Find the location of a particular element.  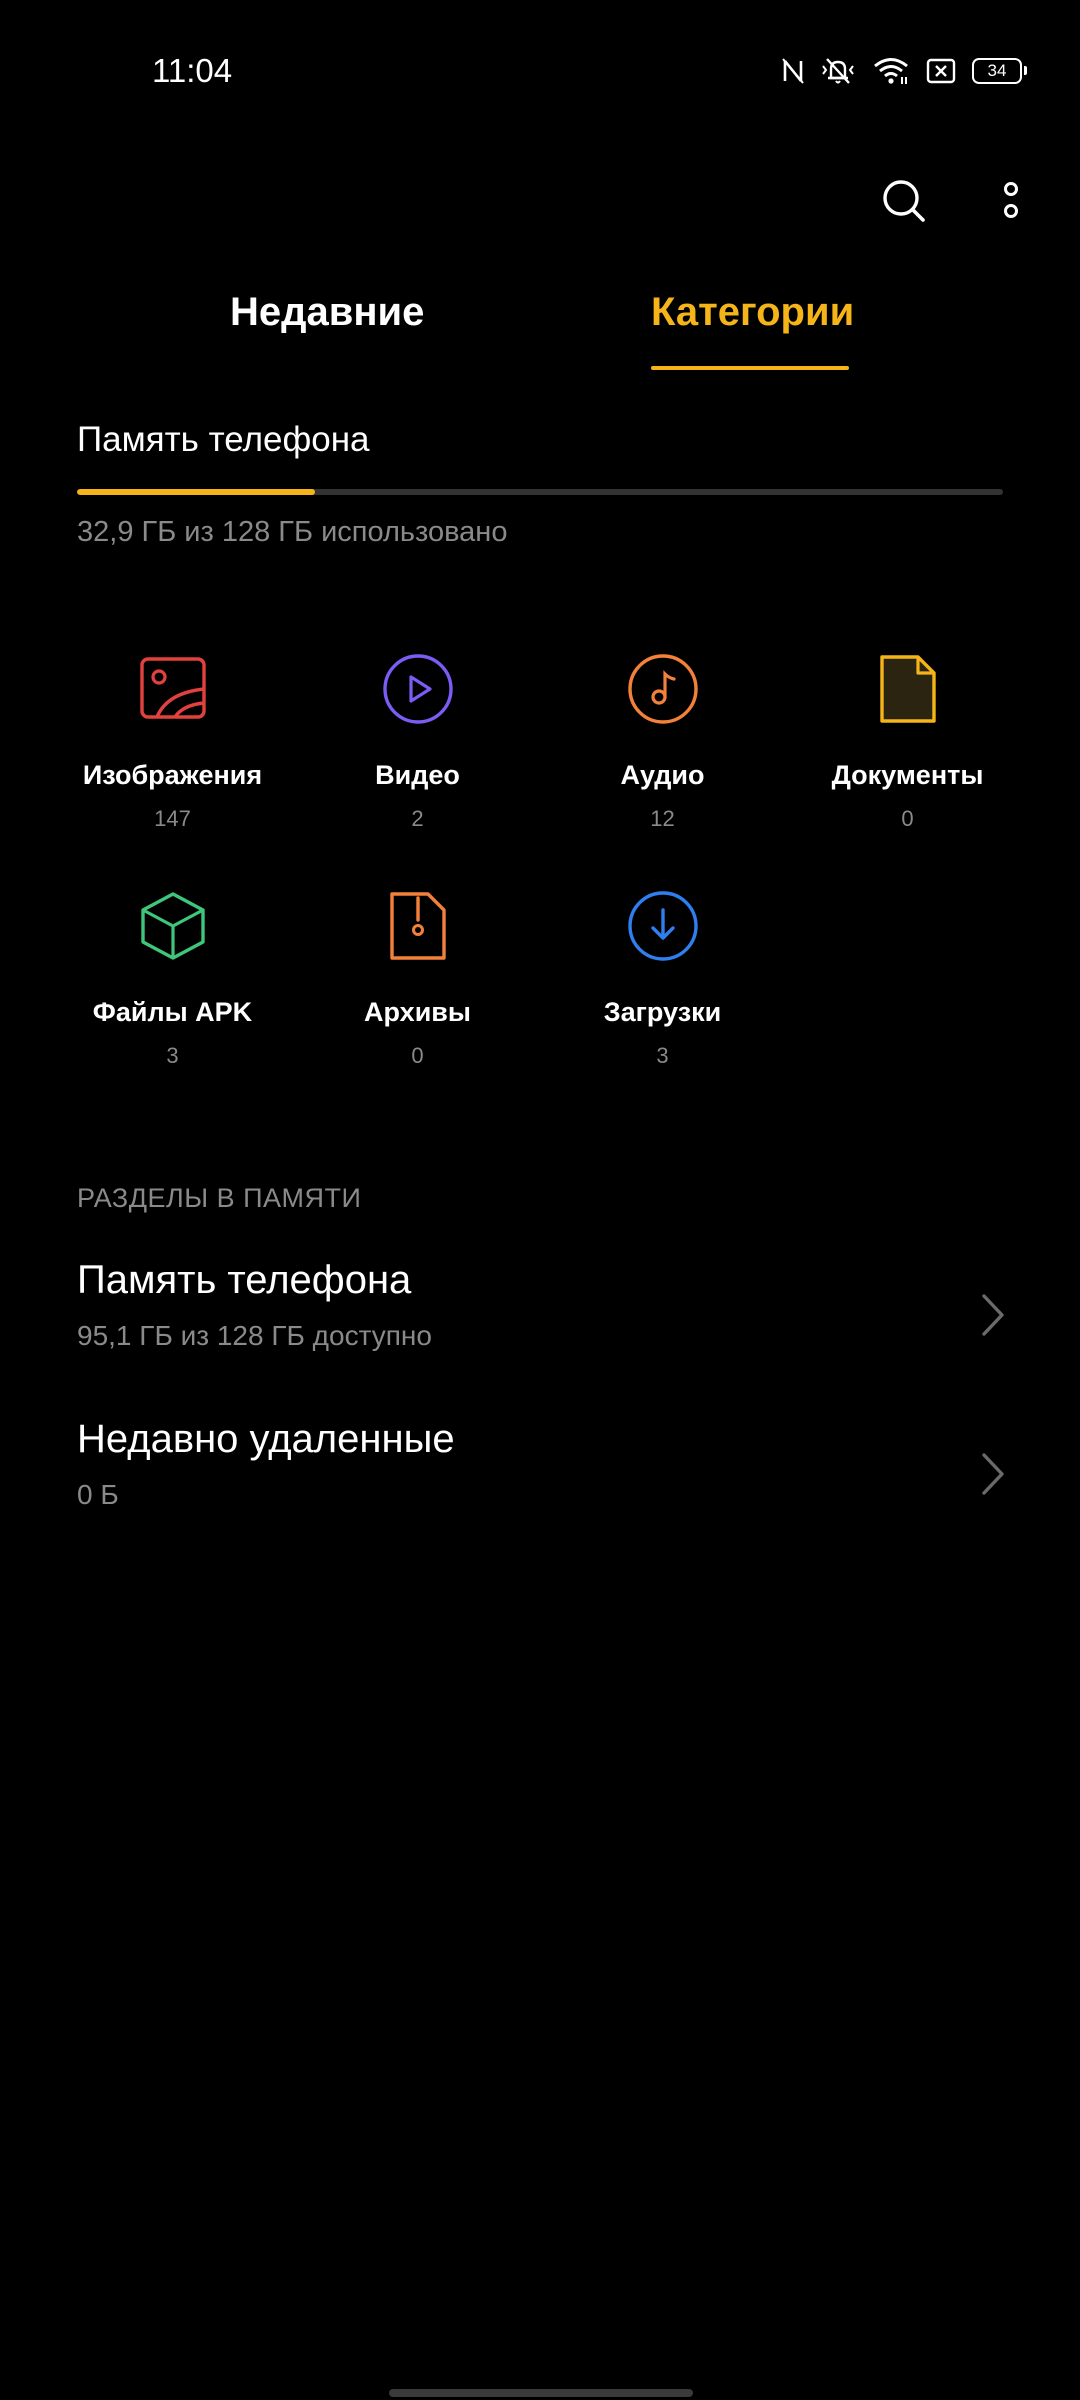

category-label: Загрузки is located at coordinates (662, 1012).